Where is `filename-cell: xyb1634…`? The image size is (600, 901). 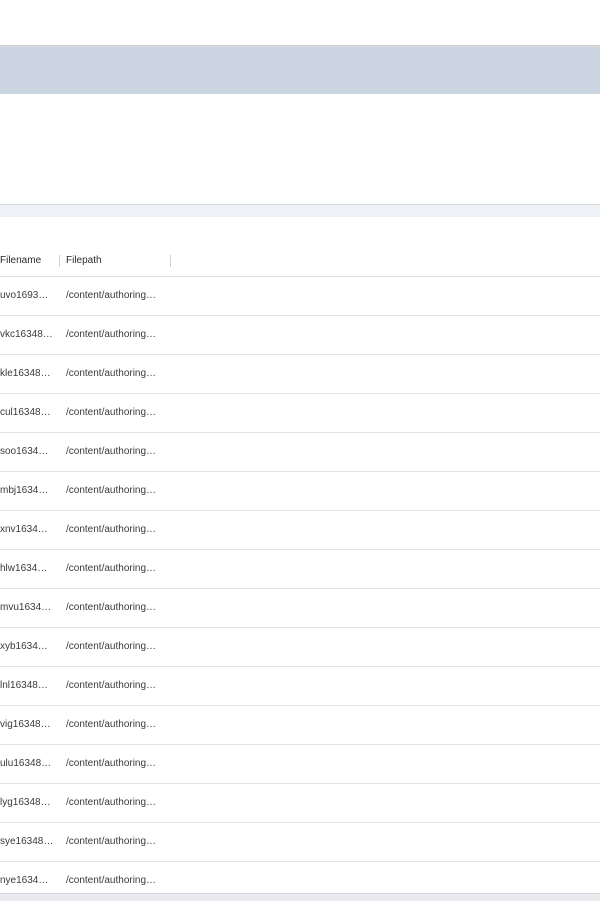 filename-cell: xyb1634… is located at coordinates (24, 646).